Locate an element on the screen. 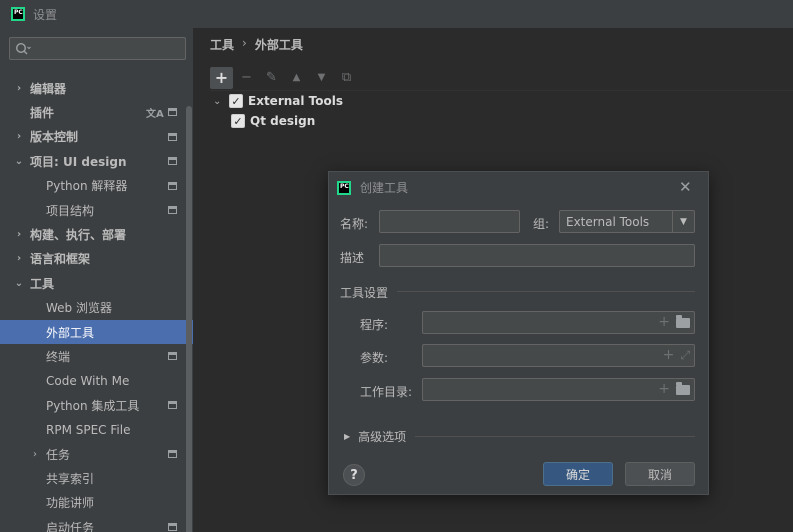 This screenshot has width=793, height=532. search-input is located at coordinates (97, 48).